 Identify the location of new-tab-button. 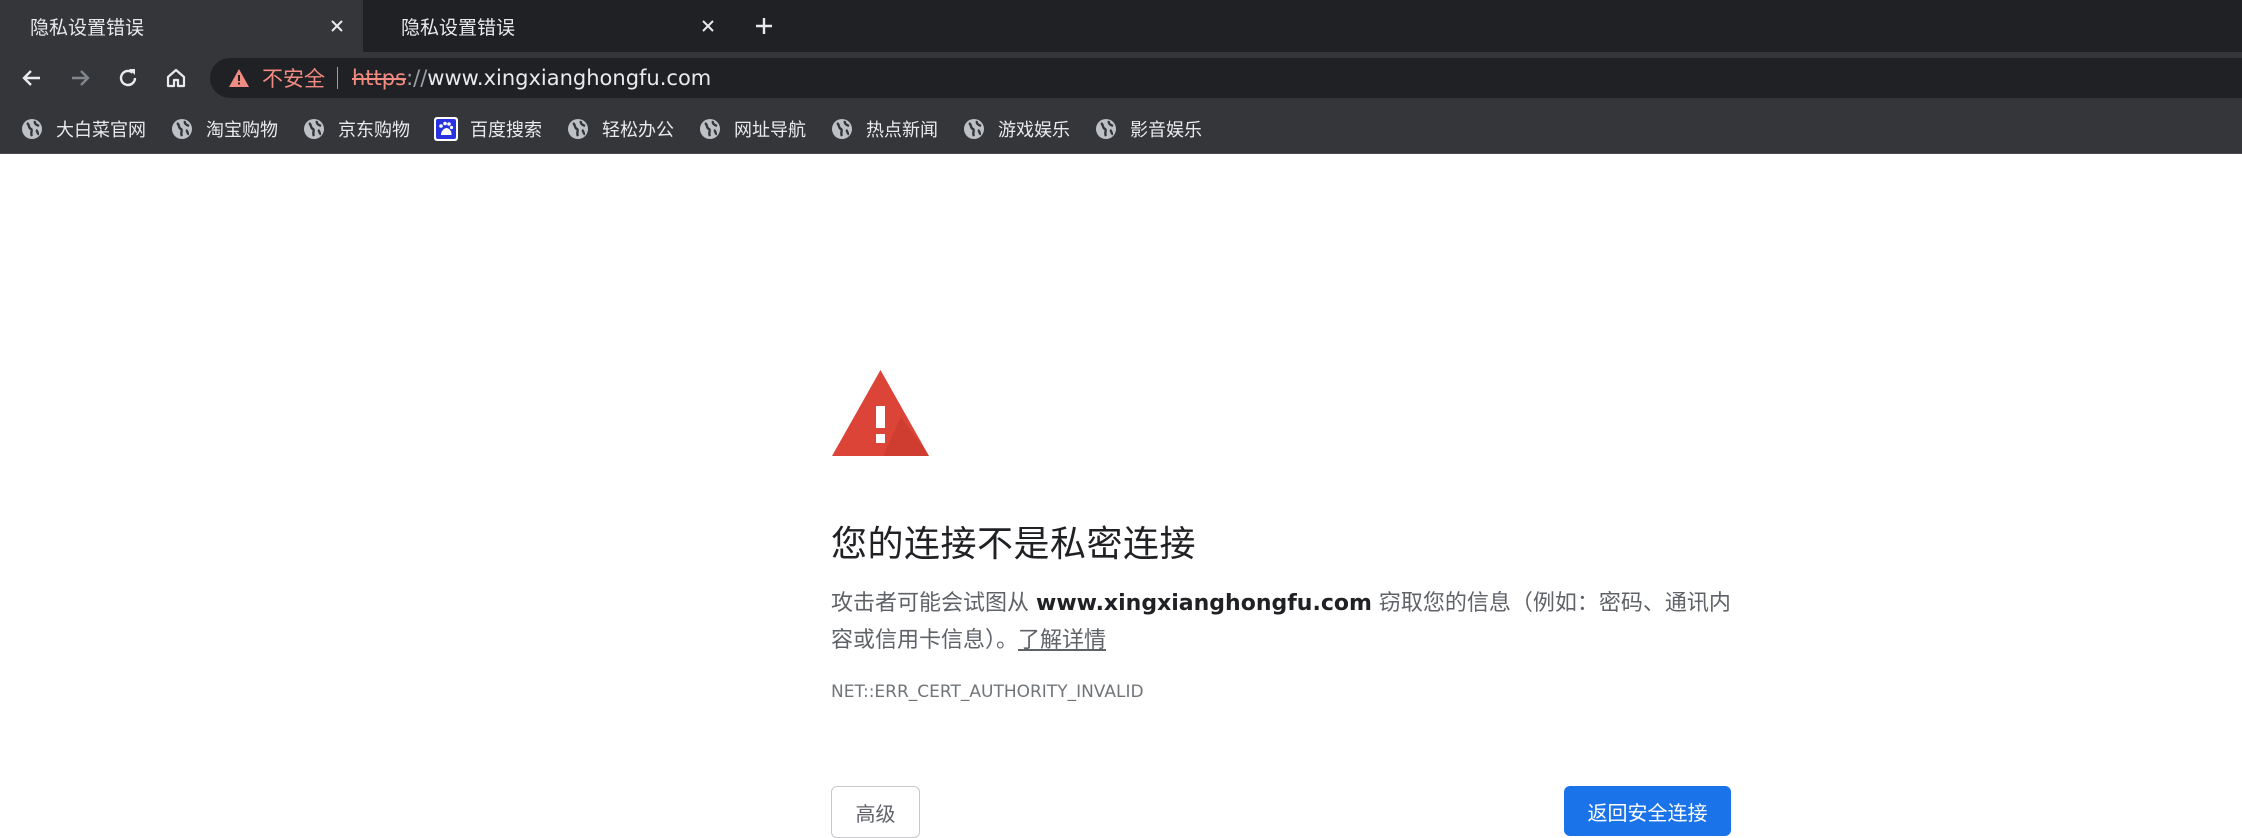
(764, 26).